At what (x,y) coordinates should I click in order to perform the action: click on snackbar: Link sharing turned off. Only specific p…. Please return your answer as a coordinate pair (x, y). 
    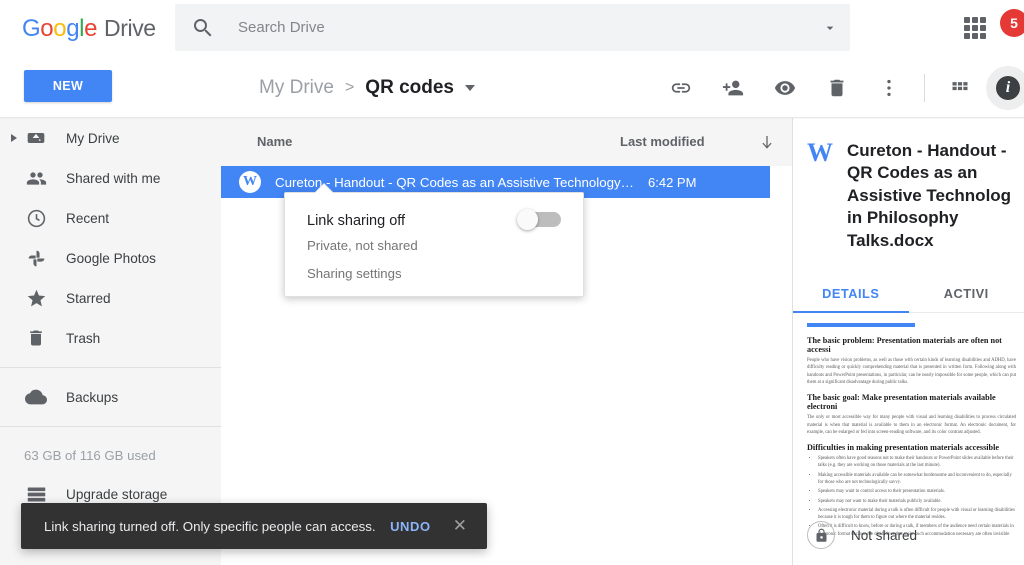
    Looking at the image, I should click on (254, 526).